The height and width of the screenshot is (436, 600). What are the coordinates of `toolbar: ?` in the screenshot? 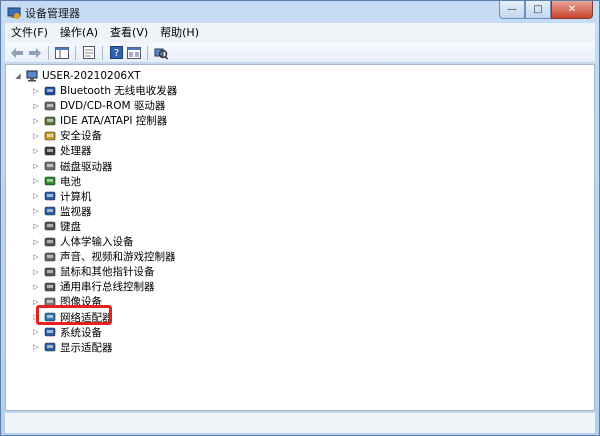 It's located at (300, 53).